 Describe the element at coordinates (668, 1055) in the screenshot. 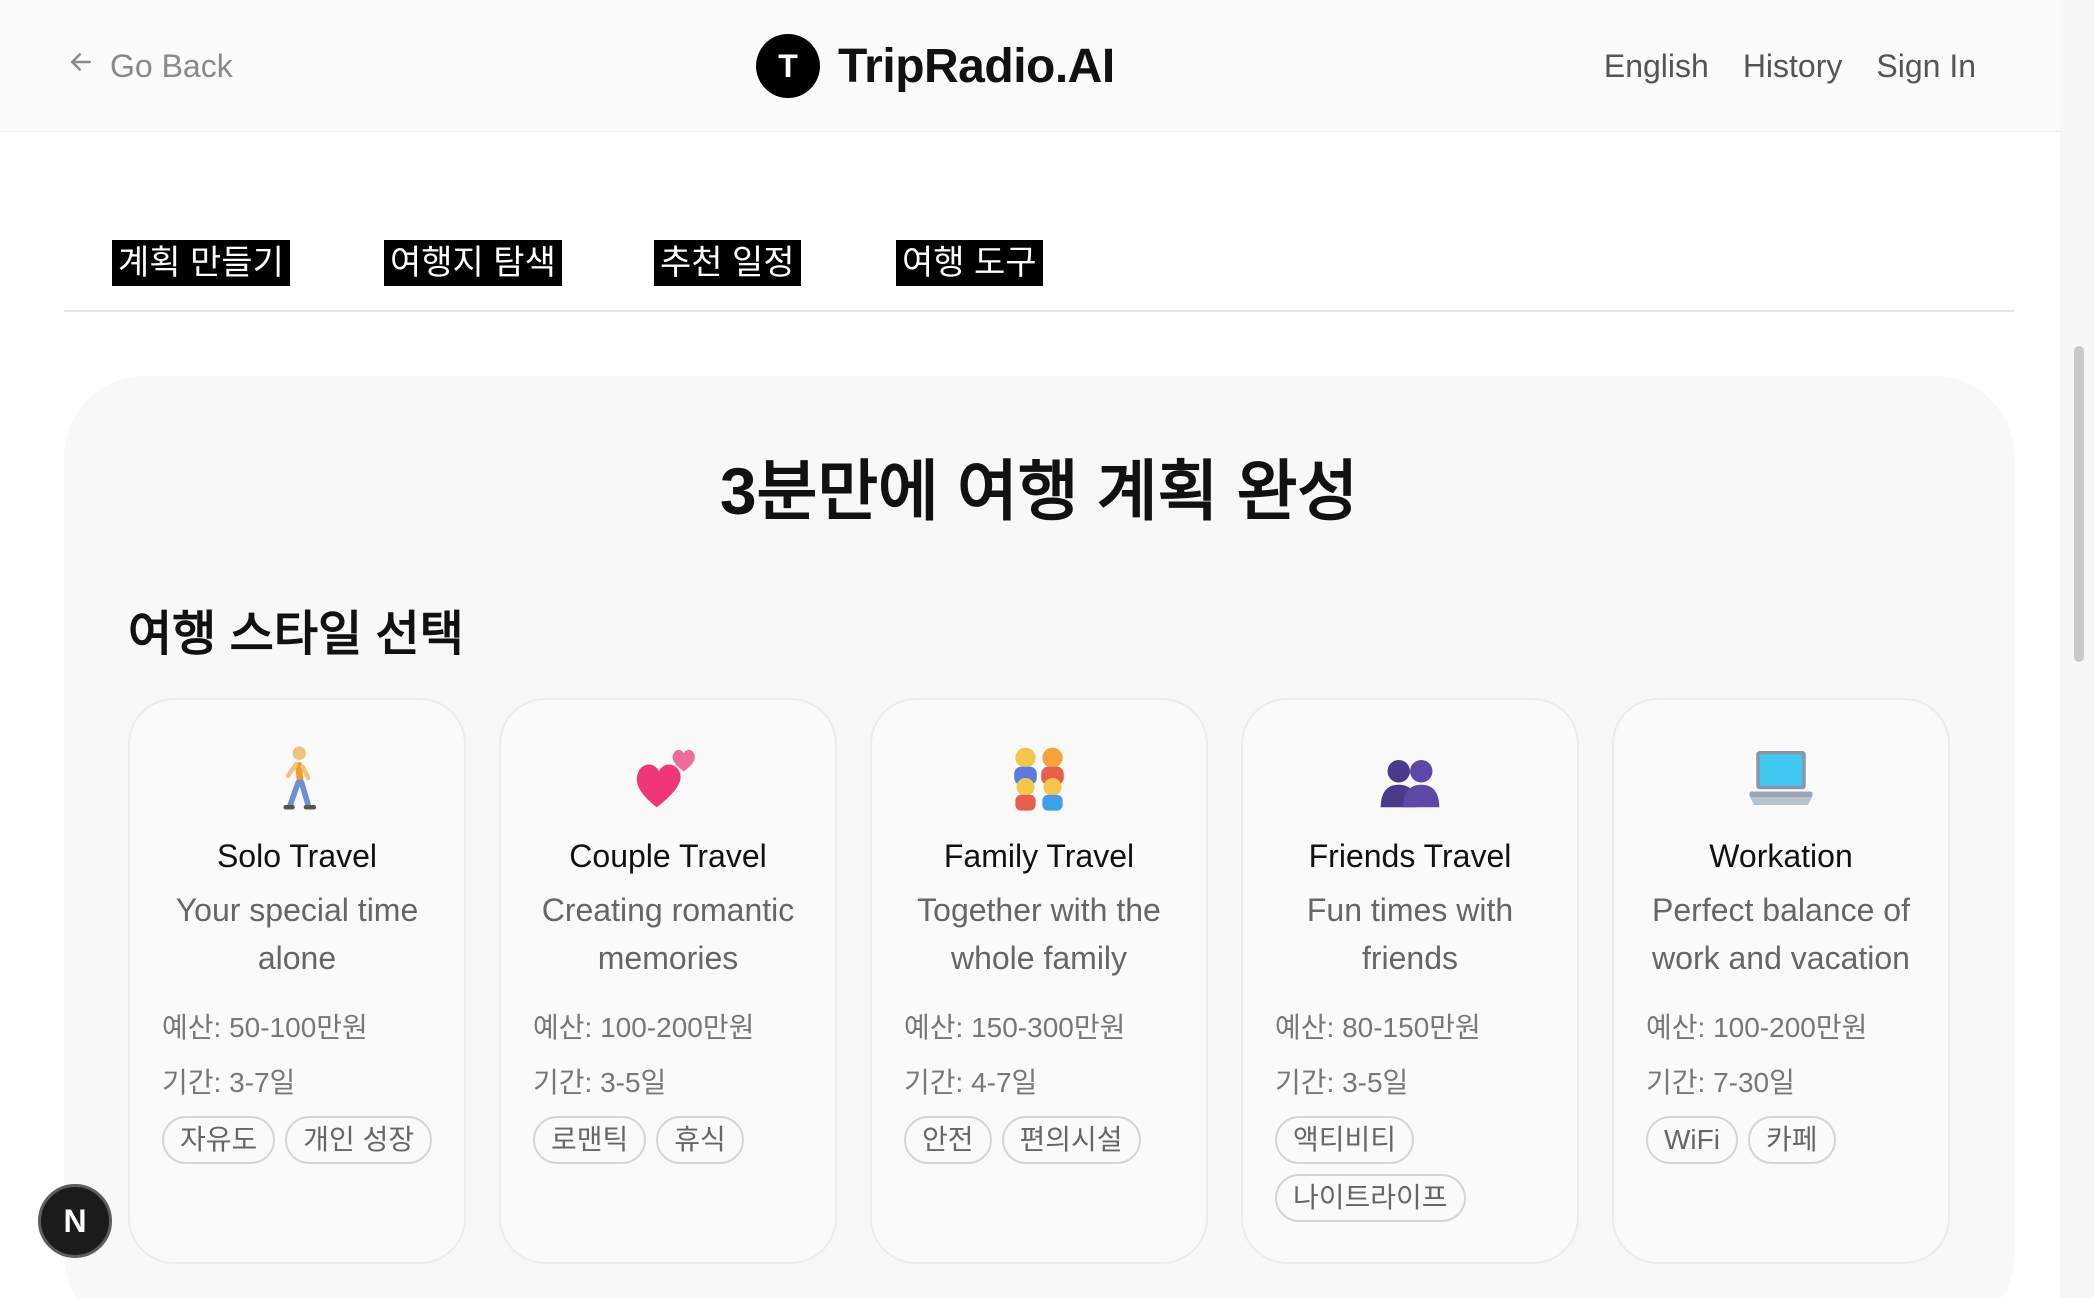

I see `card-meta: 예산: 100-200만원 기간: 3-5일` at that location.